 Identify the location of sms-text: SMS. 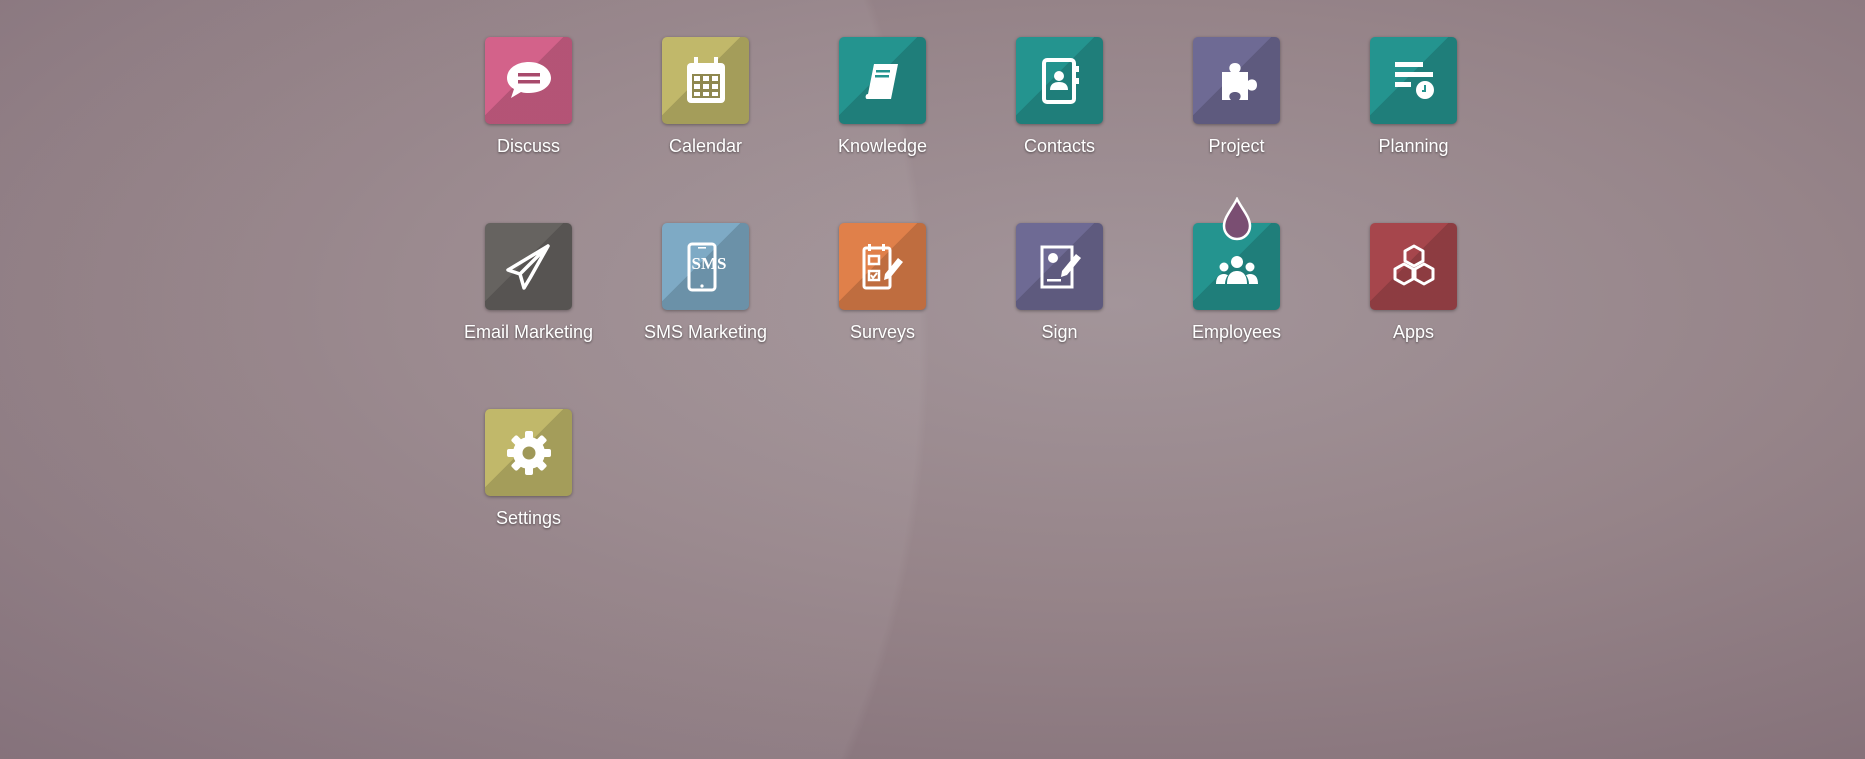
(708, 263).